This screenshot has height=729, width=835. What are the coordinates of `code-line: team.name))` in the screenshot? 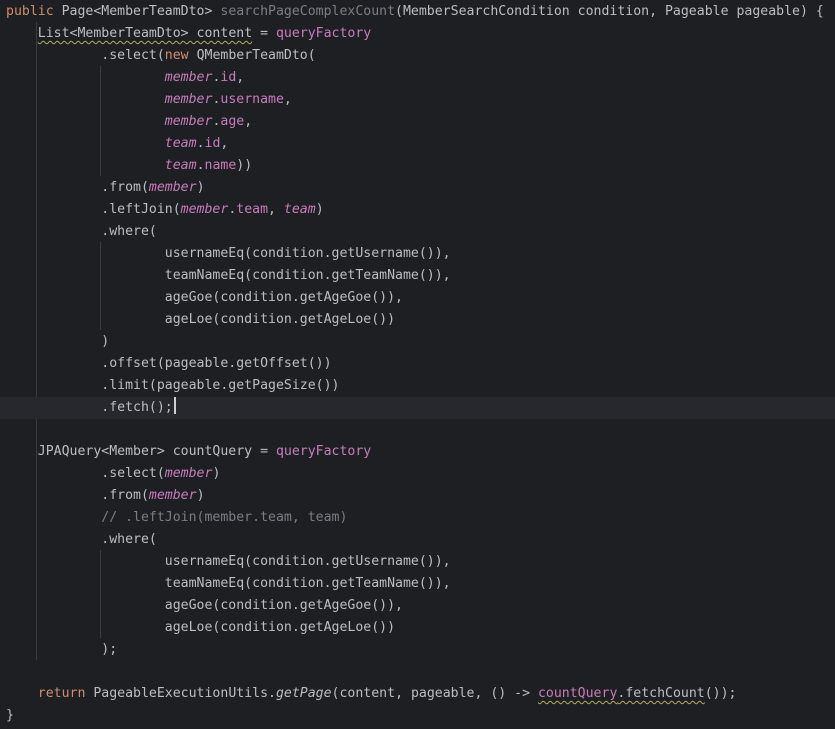 It's located at (417, 166).